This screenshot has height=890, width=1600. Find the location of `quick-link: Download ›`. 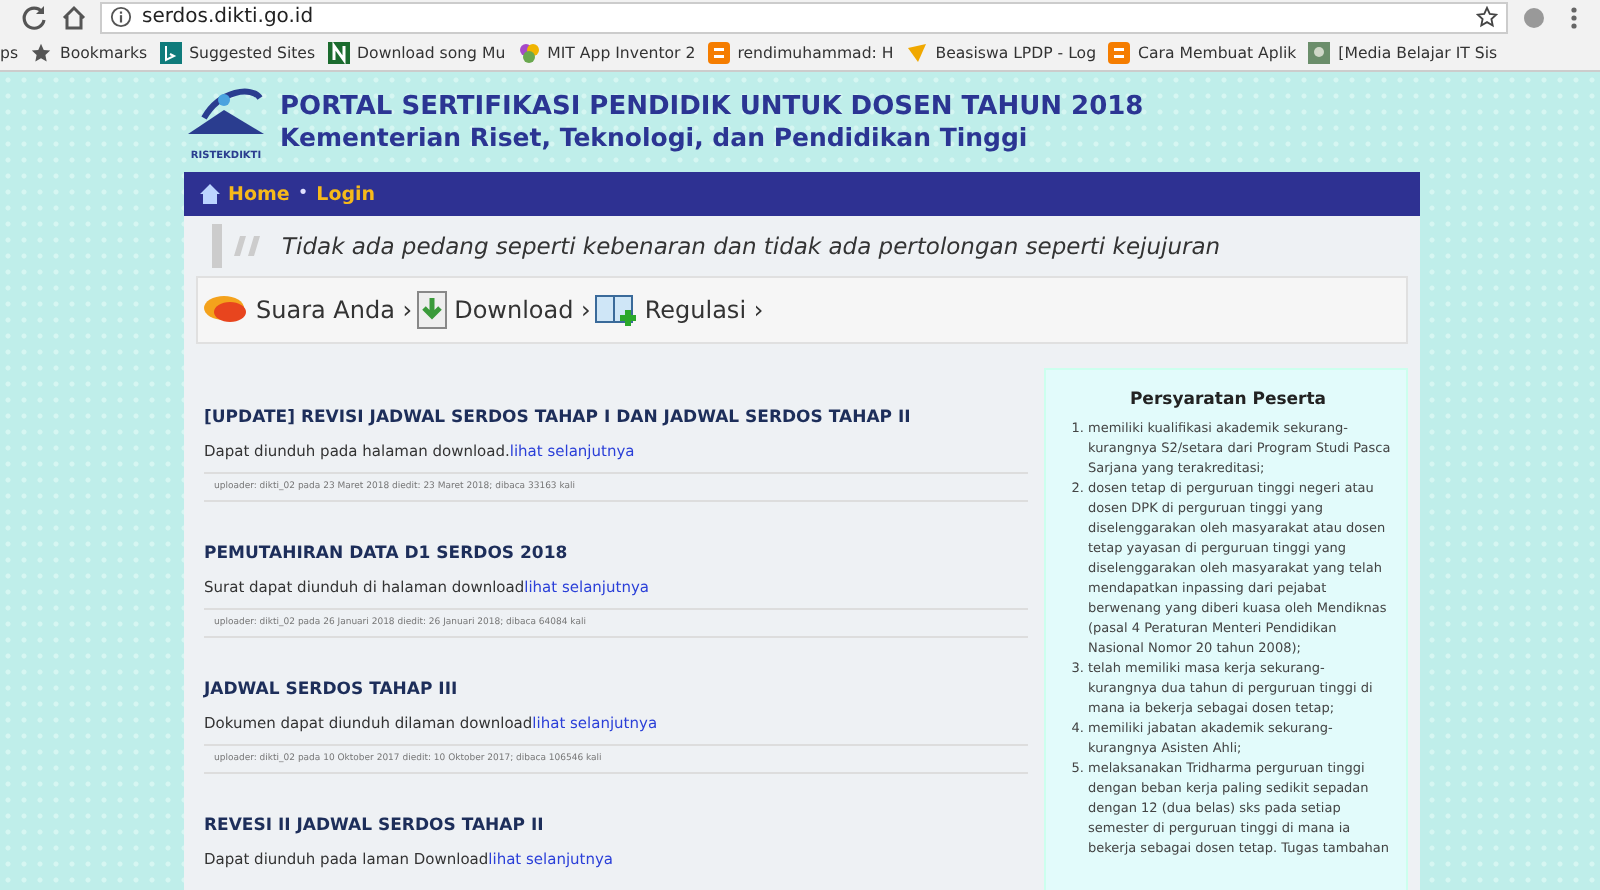

quick-link: Download › is located at coordinates (503, 310).